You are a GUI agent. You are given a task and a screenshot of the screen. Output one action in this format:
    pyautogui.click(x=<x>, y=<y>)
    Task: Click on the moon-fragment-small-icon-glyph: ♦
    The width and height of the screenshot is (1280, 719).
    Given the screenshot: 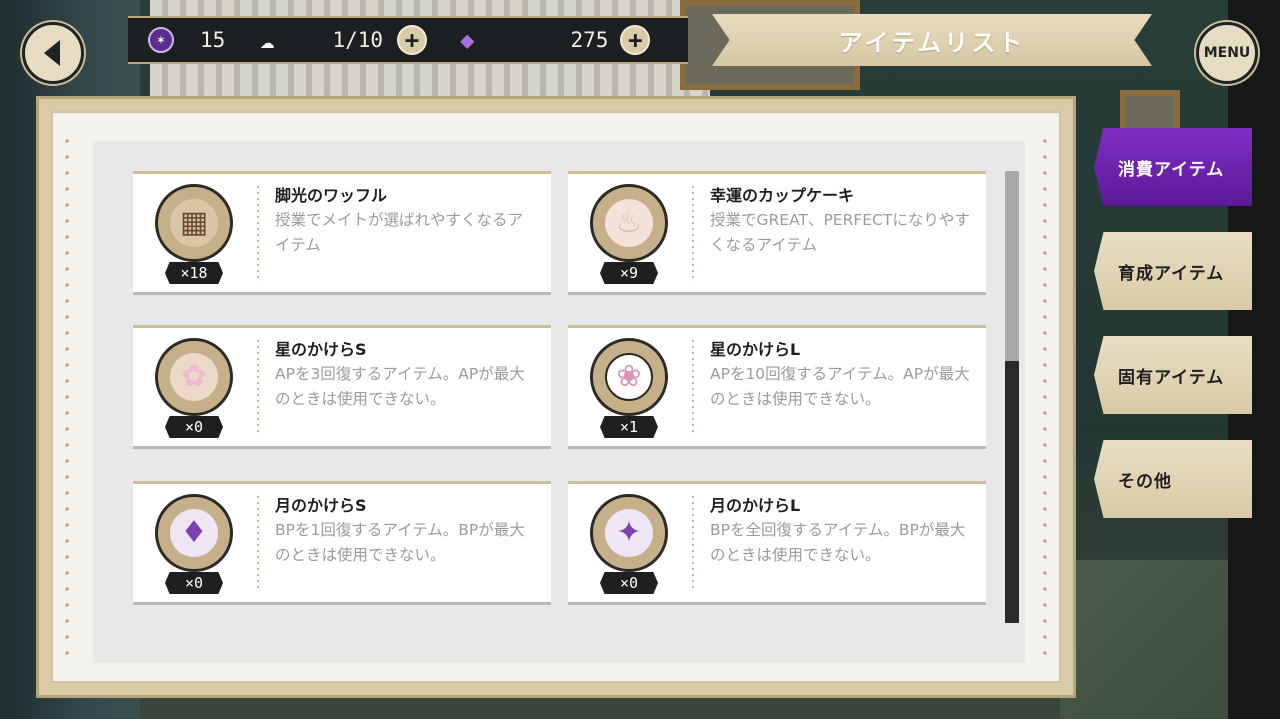 What is the action you would take?
    pyautogui.click(x=194, y=533)
    